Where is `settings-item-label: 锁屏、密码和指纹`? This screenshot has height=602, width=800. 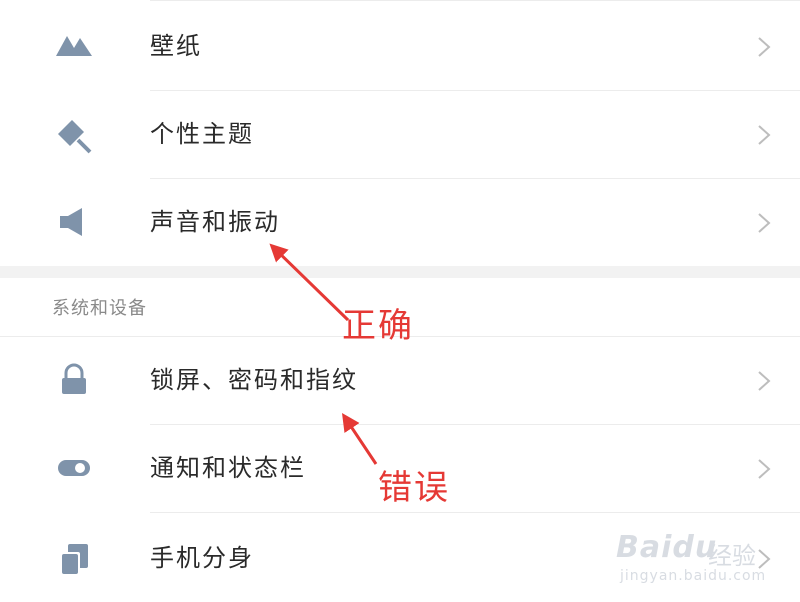 settings-item-label: 锁屏、密码和指纹 is located at coordinates (254, 380).